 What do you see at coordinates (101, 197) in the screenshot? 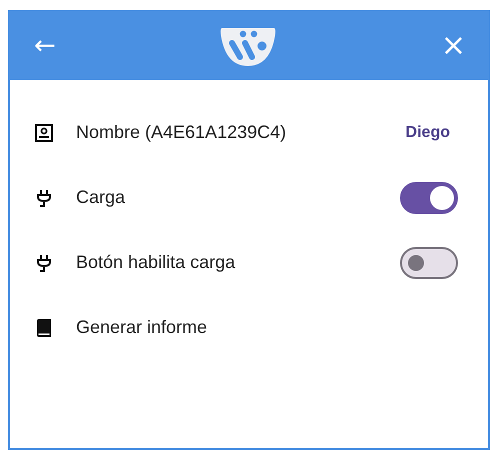
I see `setting-label: Carga` at bounding box center [101, 197].